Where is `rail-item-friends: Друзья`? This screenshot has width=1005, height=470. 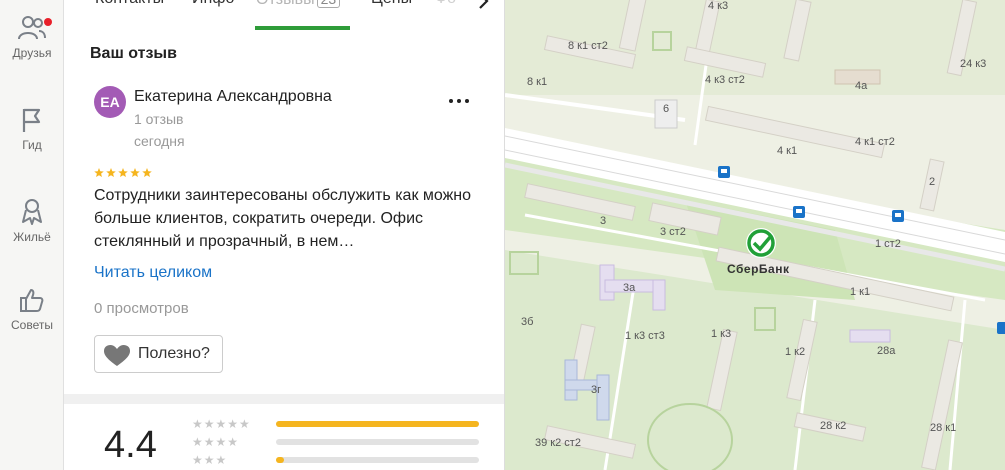 rail-item-friends: Друзья is located at coordinates (32, 37).